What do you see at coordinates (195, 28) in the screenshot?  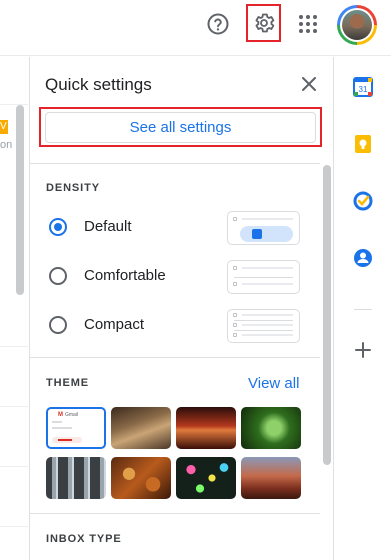 I see `top-bar` at bounding box center [195, 28].